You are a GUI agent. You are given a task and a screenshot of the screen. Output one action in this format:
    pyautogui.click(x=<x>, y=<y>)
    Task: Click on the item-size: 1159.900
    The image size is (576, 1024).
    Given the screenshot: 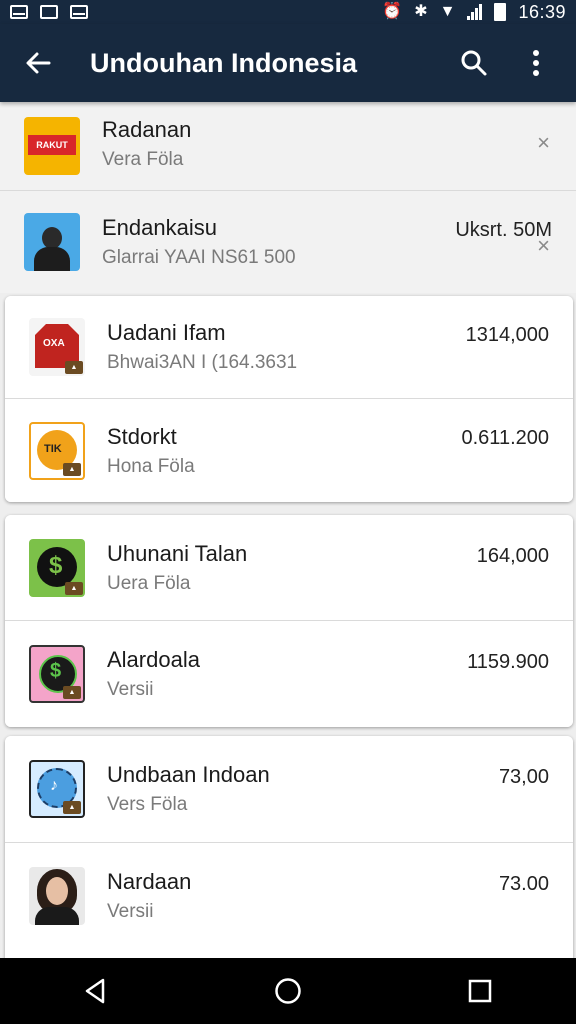 What is the action you would take?
    pyautogui.click(x=508, y=662)
    